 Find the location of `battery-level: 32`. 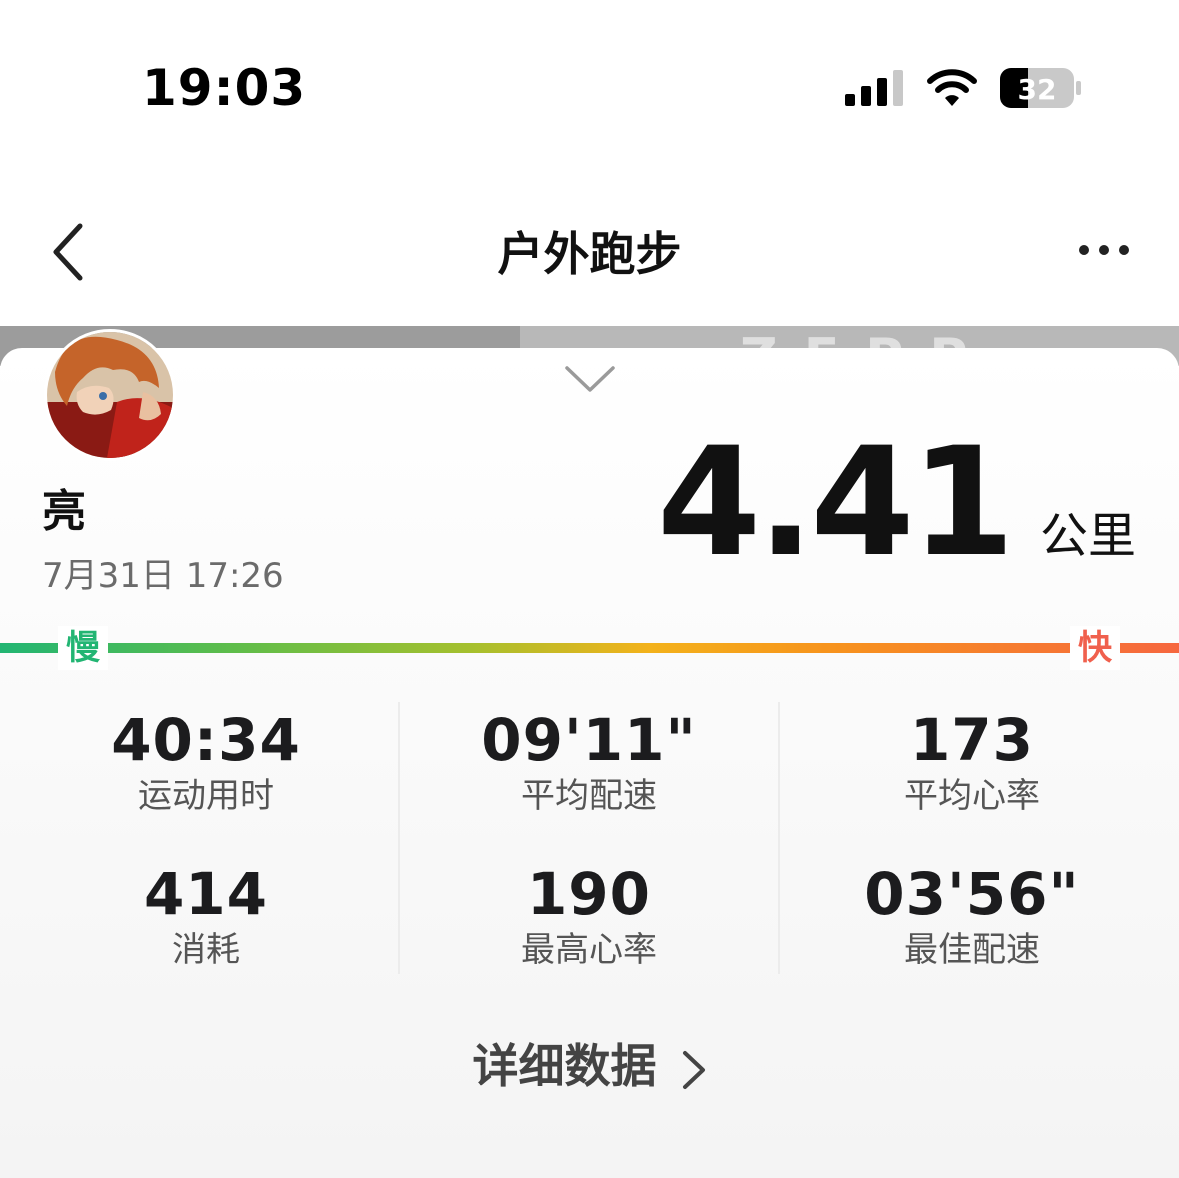

battery-level: 32 is located at coordinates (1037, 89).